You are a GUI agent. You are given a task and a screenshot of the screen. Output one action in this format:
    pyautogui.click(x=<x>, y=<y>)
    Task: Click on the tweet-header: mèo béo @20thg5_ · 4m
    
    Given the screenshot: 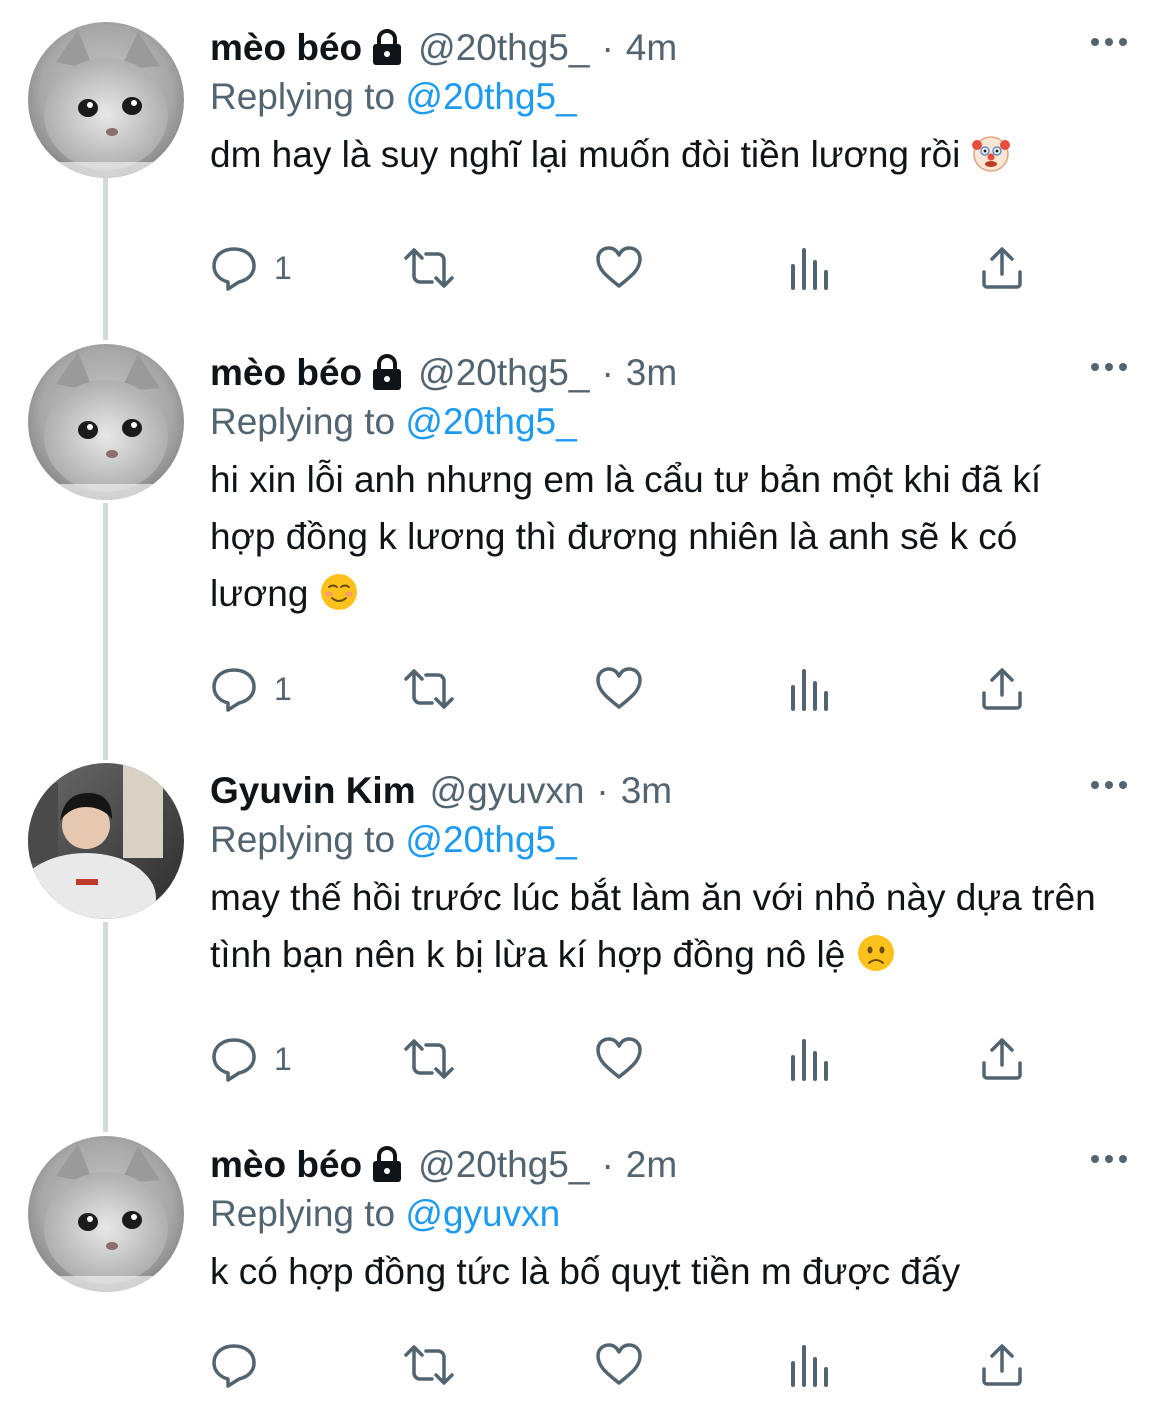 What is the action you would take?
    pyautogui.click(x=669, y=48)
    